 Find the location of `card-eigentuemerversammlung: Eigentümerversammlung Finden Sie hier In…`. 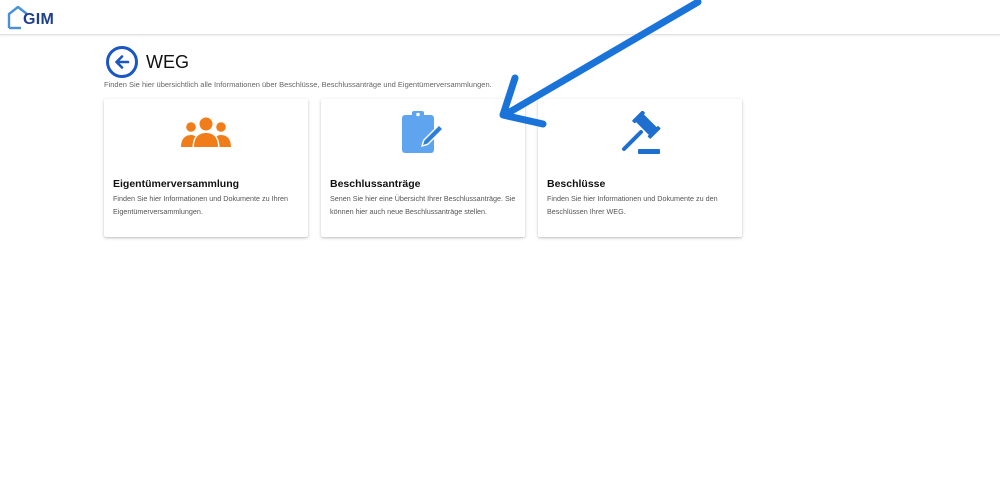

card-eigentuemerversammlung: Eigentümerversammlung Finden Sie hier In… is located at coordinates (206, 168).